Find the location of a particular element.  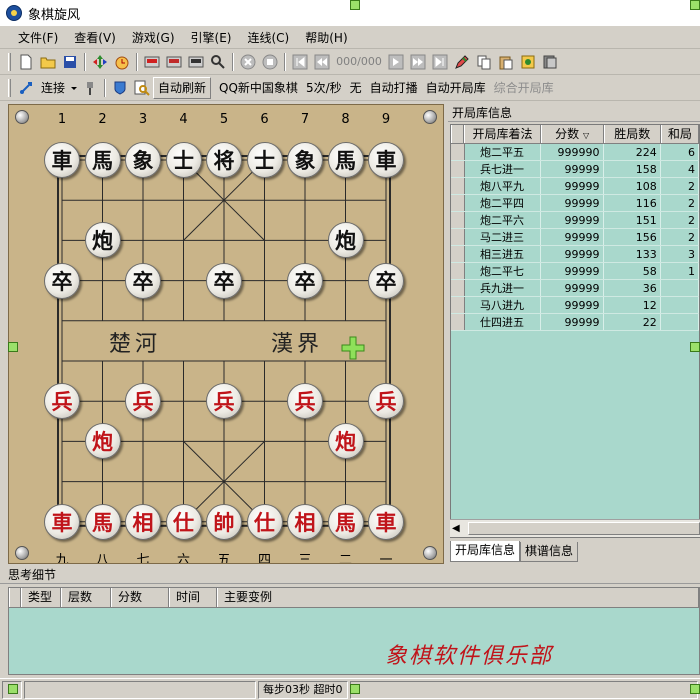

table-row: 炮二平七 99999 58 1 is located at coordinates (575, 271).